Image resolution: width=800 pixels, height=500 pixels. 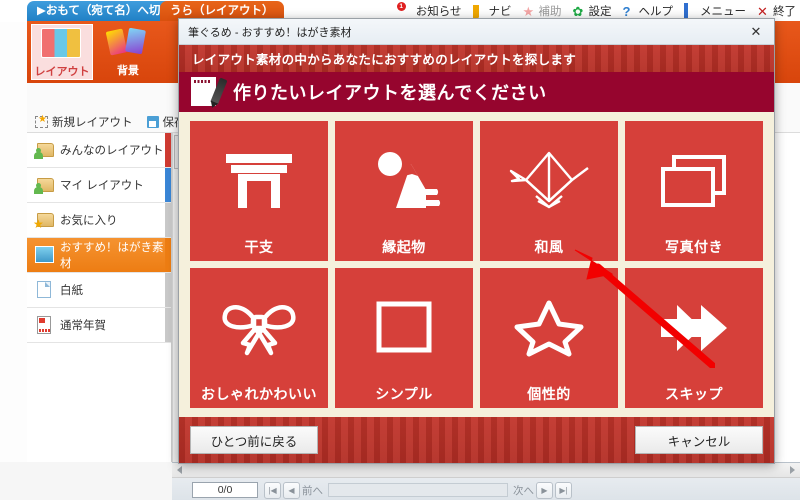 I want to click on menu-item-exit: ✕ 終了, so click(x=776, y=11).